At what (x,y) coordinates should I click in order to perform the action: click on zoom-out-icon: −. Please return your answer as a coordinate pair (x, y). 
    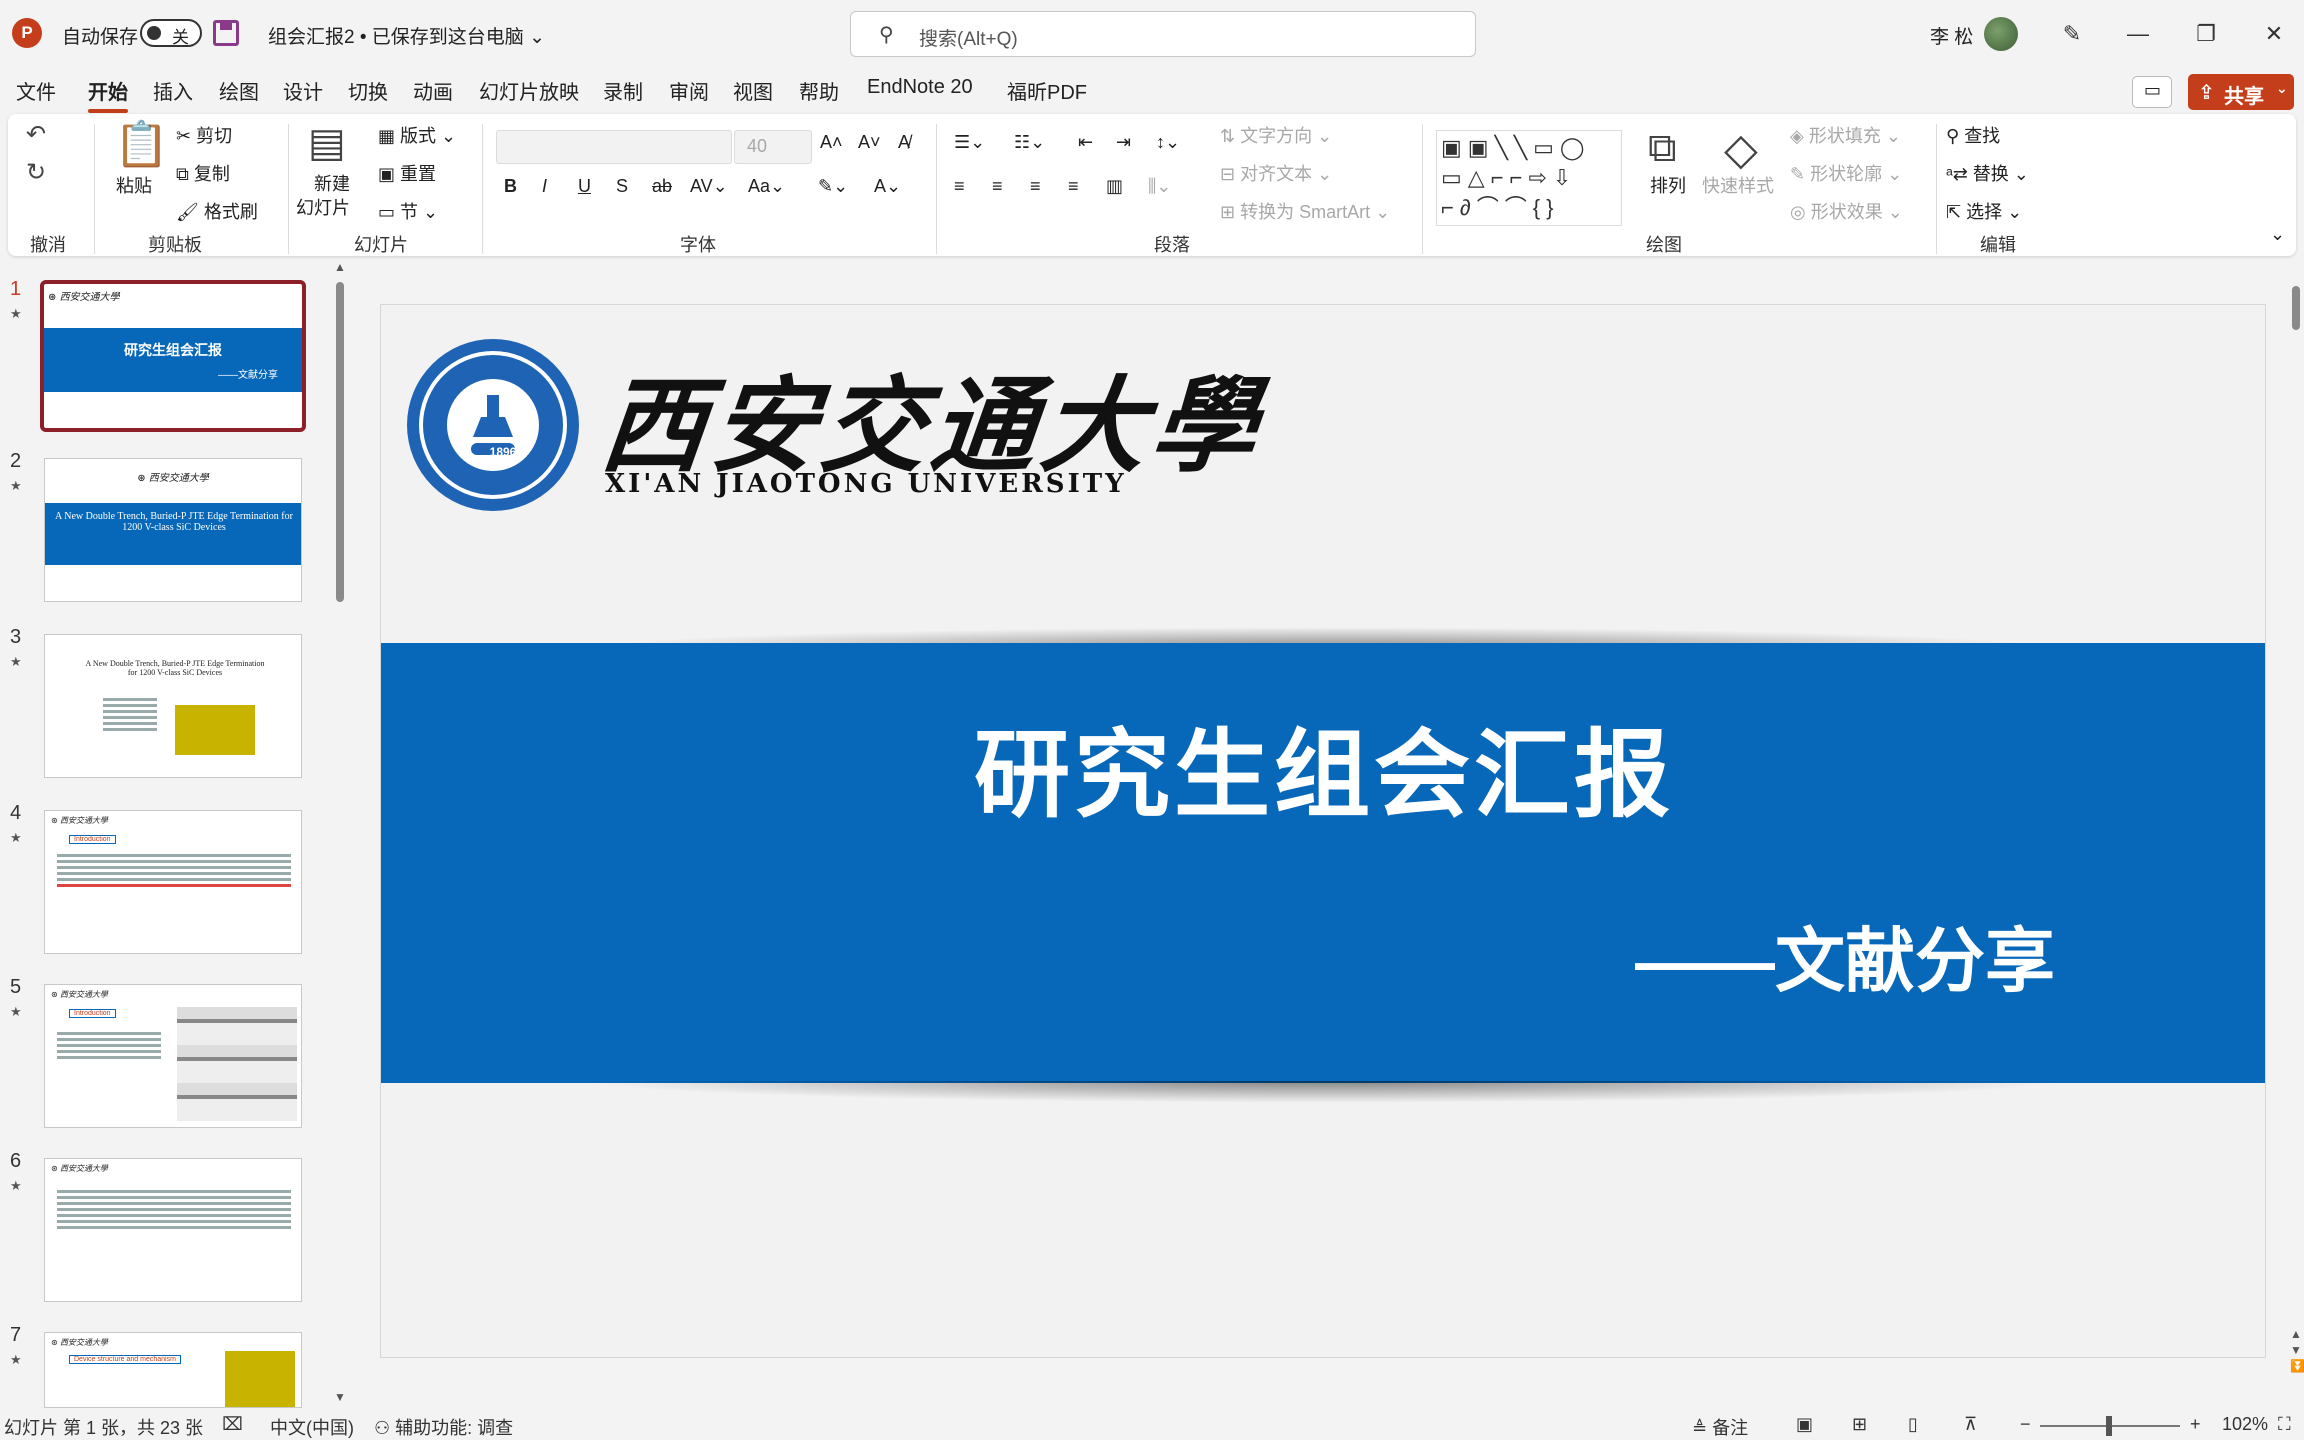
    Looking at the image, I should click on (2025, 1424).